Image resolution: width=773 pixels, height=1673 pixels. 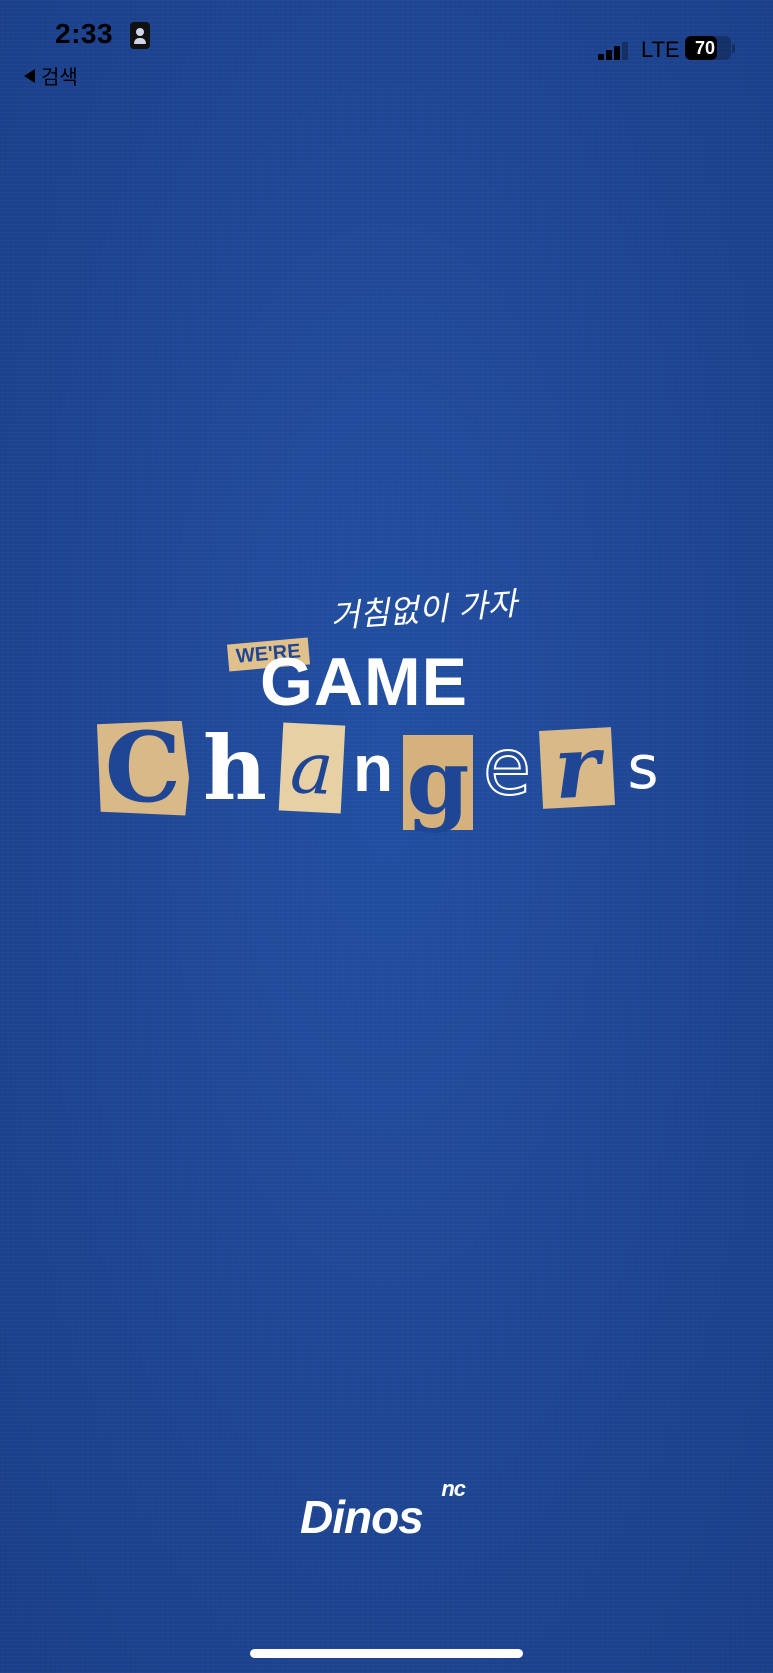 What do you see at coordinates (29, 75) in the screenshot?
I see `back-arrow-icon` at bounding box center [29, 75].